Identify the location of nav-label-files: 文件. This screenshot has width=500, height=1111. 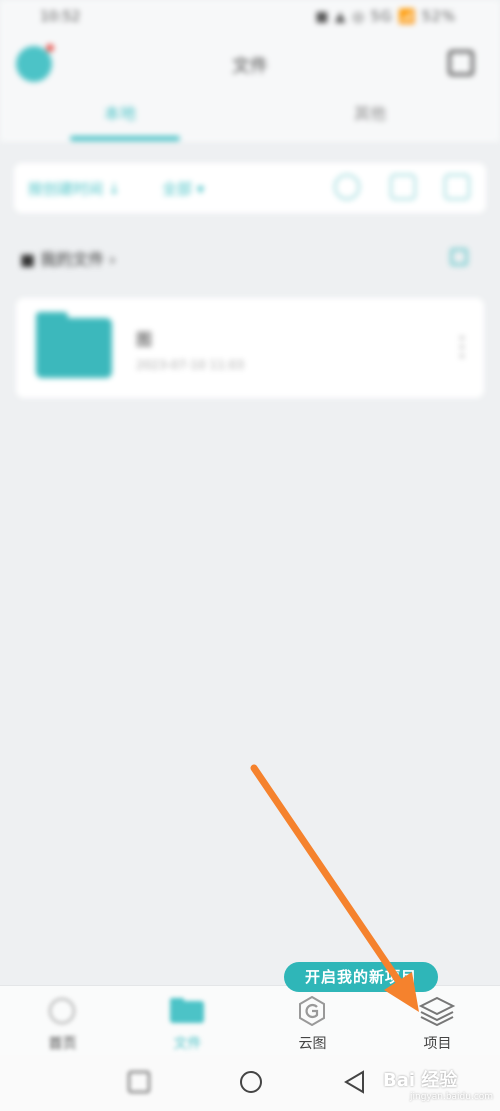
(187, 1044).